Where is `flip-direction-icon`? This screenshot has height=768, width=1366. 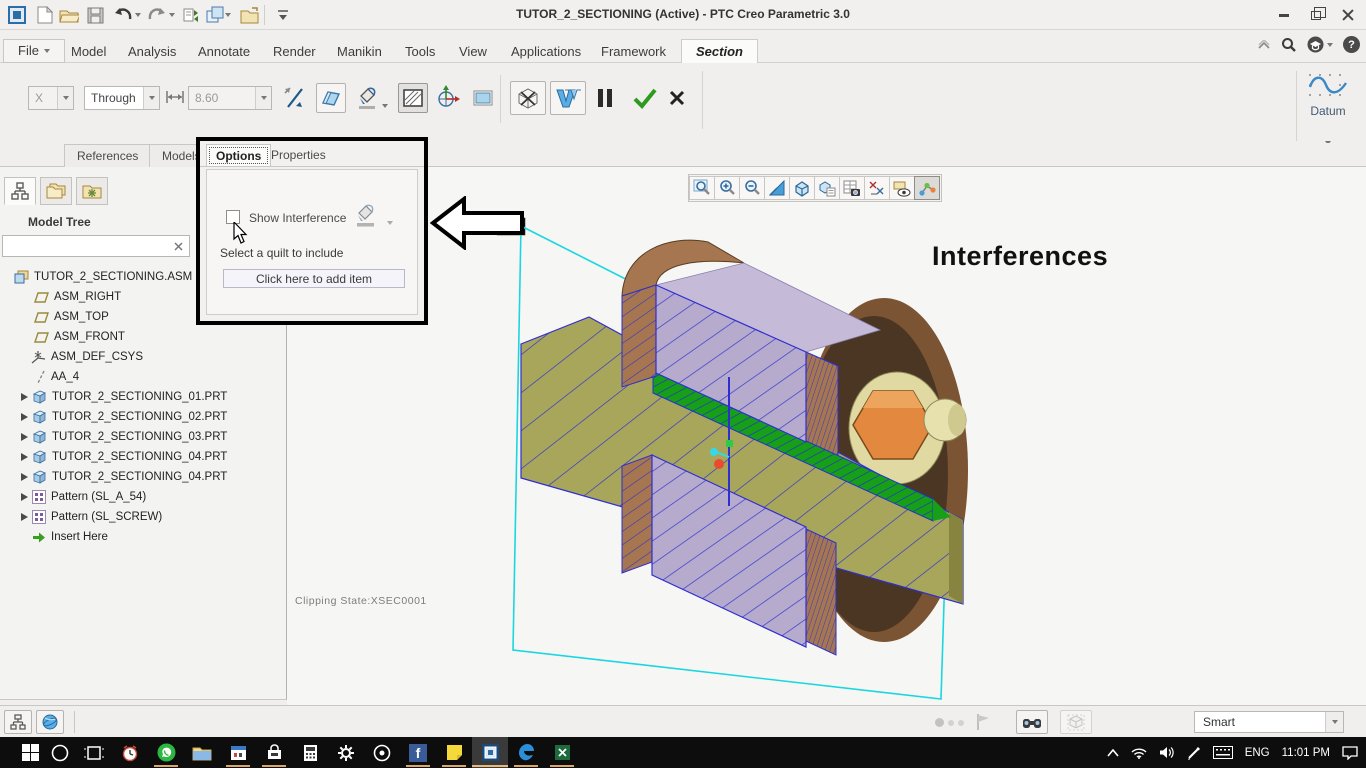 flip-direction-icon is located at coordinates (294, 98).